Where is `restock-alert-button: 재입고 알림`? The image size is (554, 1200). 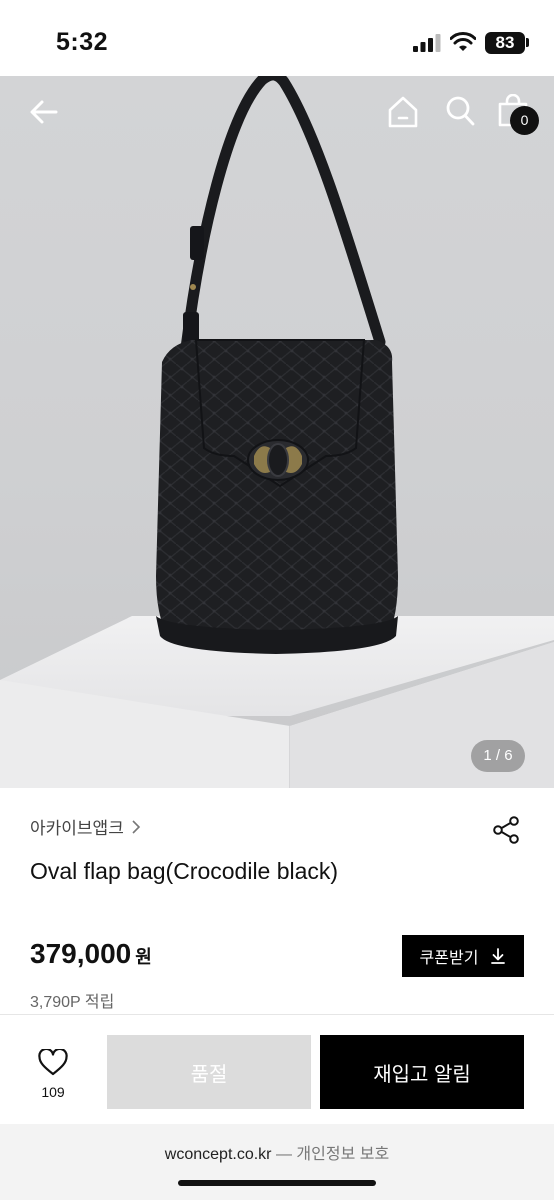
restock-alert-button: 재입고 알림 is located at coordinates (422, 1072).